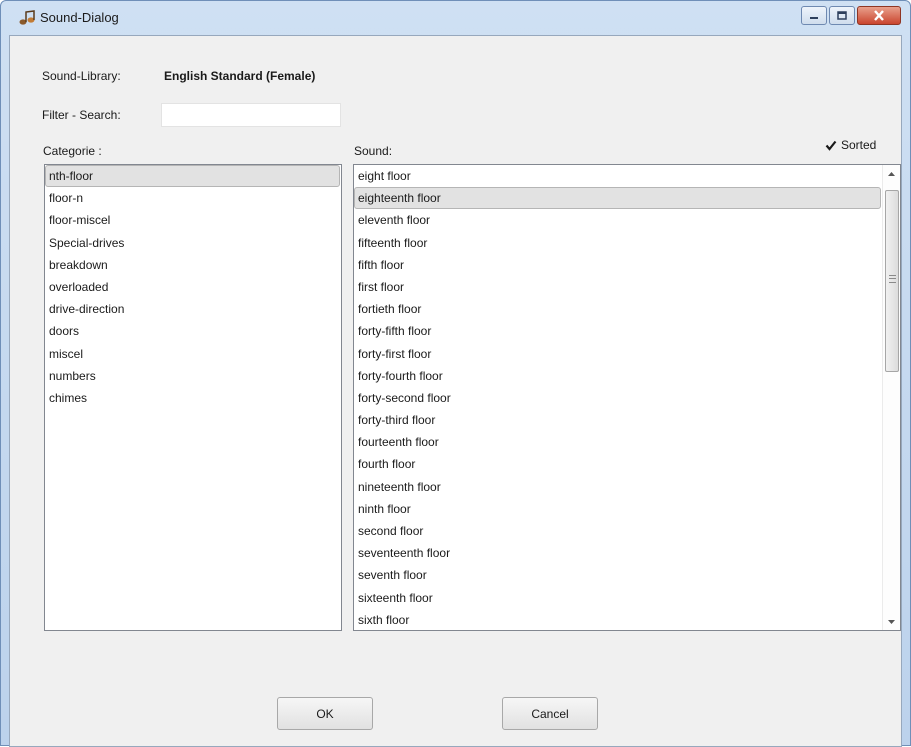 The height and width of the screenshot is (747, 911). I want to click on sound-list-item: forty-second floor, so click(618, 398).